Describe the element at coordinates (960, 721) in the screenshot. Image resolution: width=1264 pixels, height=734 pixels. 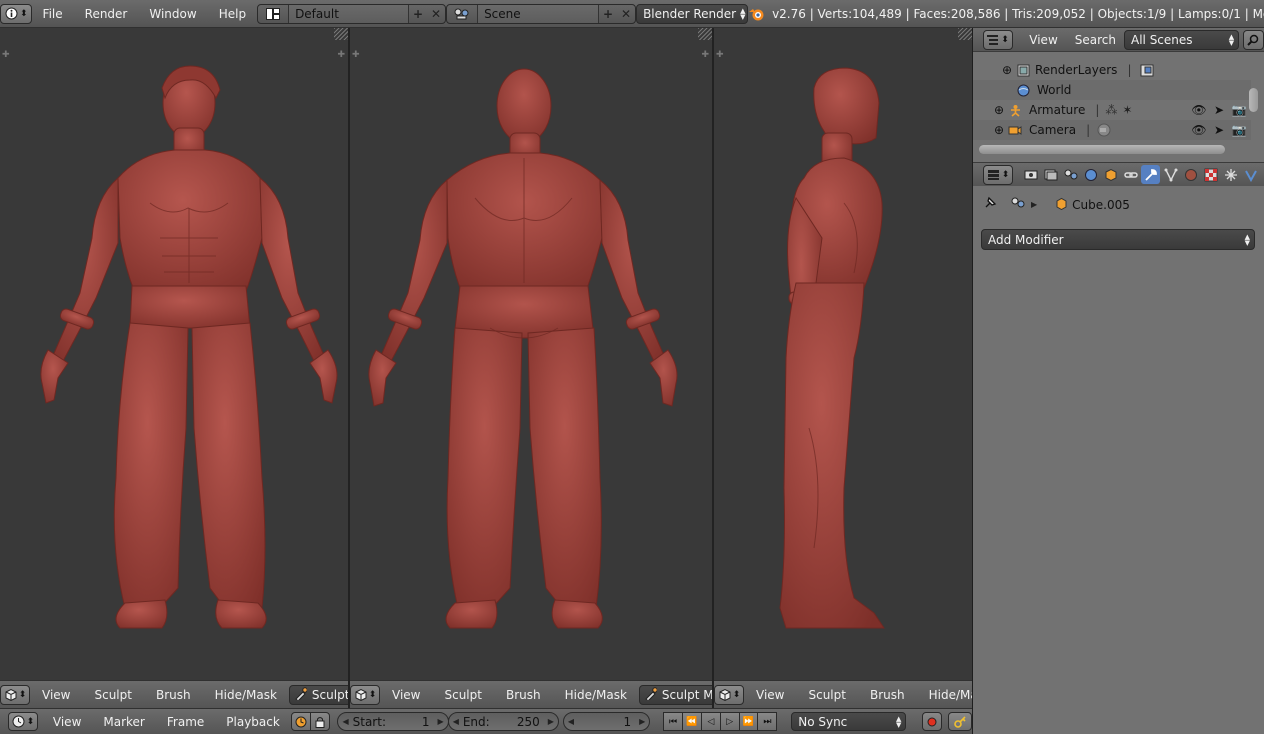
I see `keying-set-icon` at that location.